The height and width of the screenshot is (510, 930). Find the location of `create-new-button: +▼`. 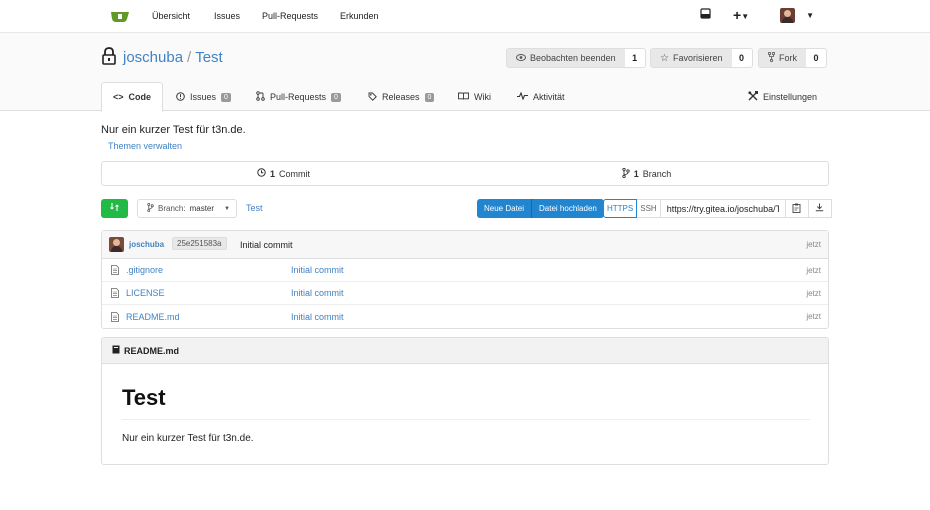

create-new-button: +▼ is located at coordinates (741, 15).